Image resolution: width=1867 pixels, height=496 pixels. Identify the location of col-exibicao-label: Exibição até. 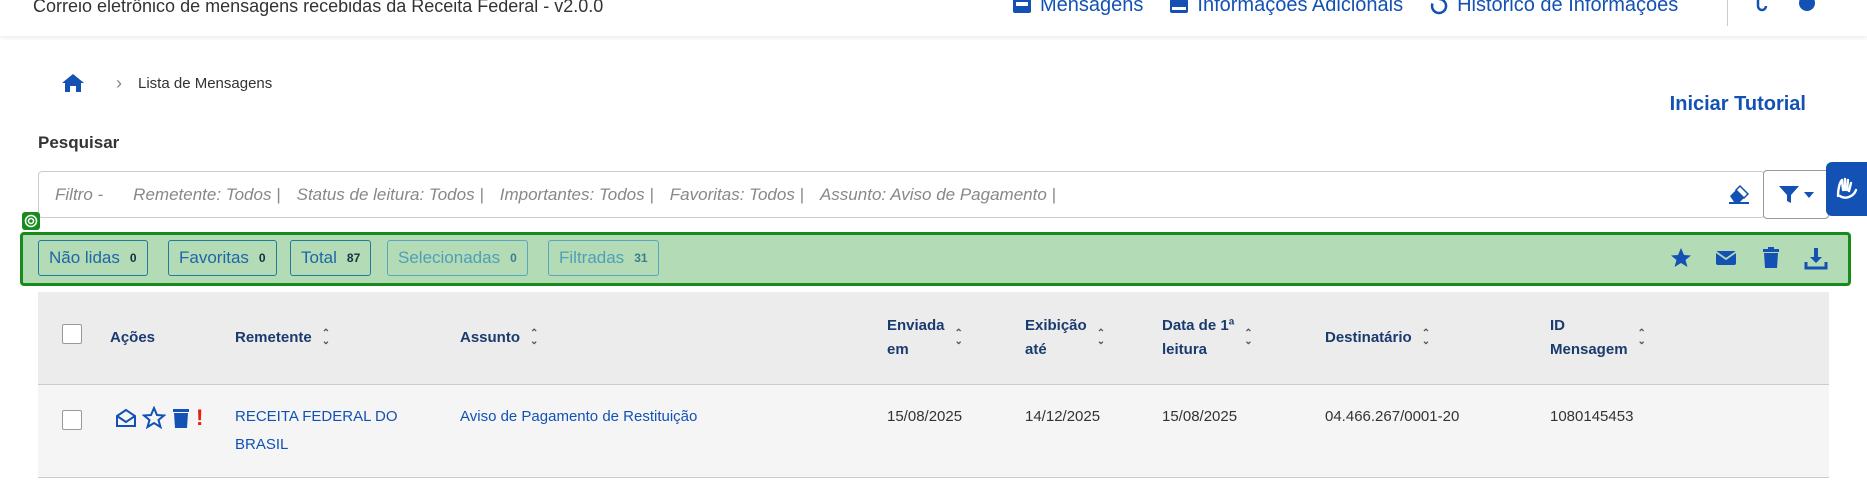
(1056, 337).